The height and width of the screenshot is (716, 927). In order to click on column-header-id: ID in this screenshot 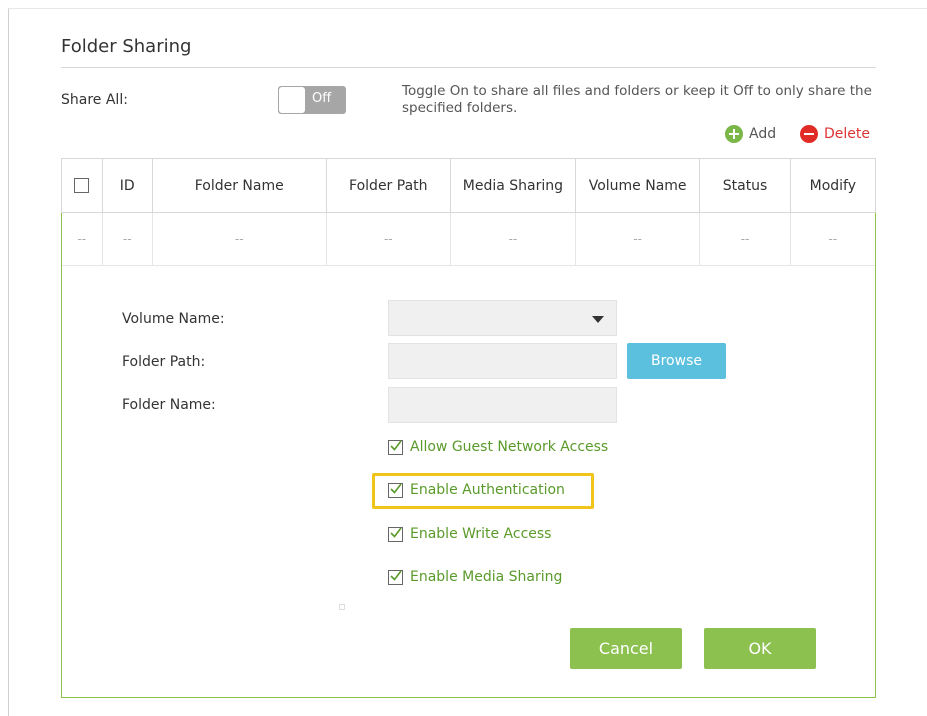, I will do `click(127, 185)`.